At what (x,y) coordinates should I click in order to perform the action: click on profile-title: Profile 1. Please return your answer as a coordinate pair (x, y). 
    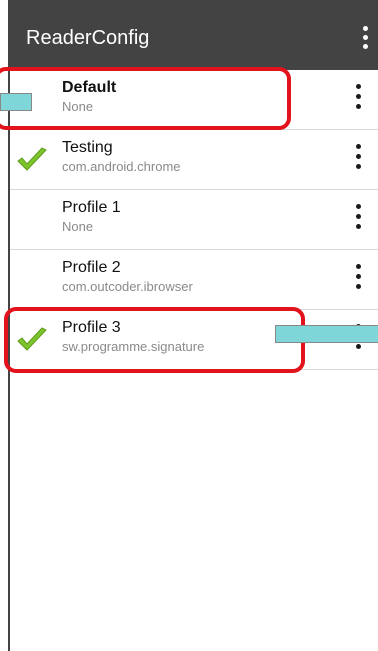
    Looking at the image, I should click on (91, 207).